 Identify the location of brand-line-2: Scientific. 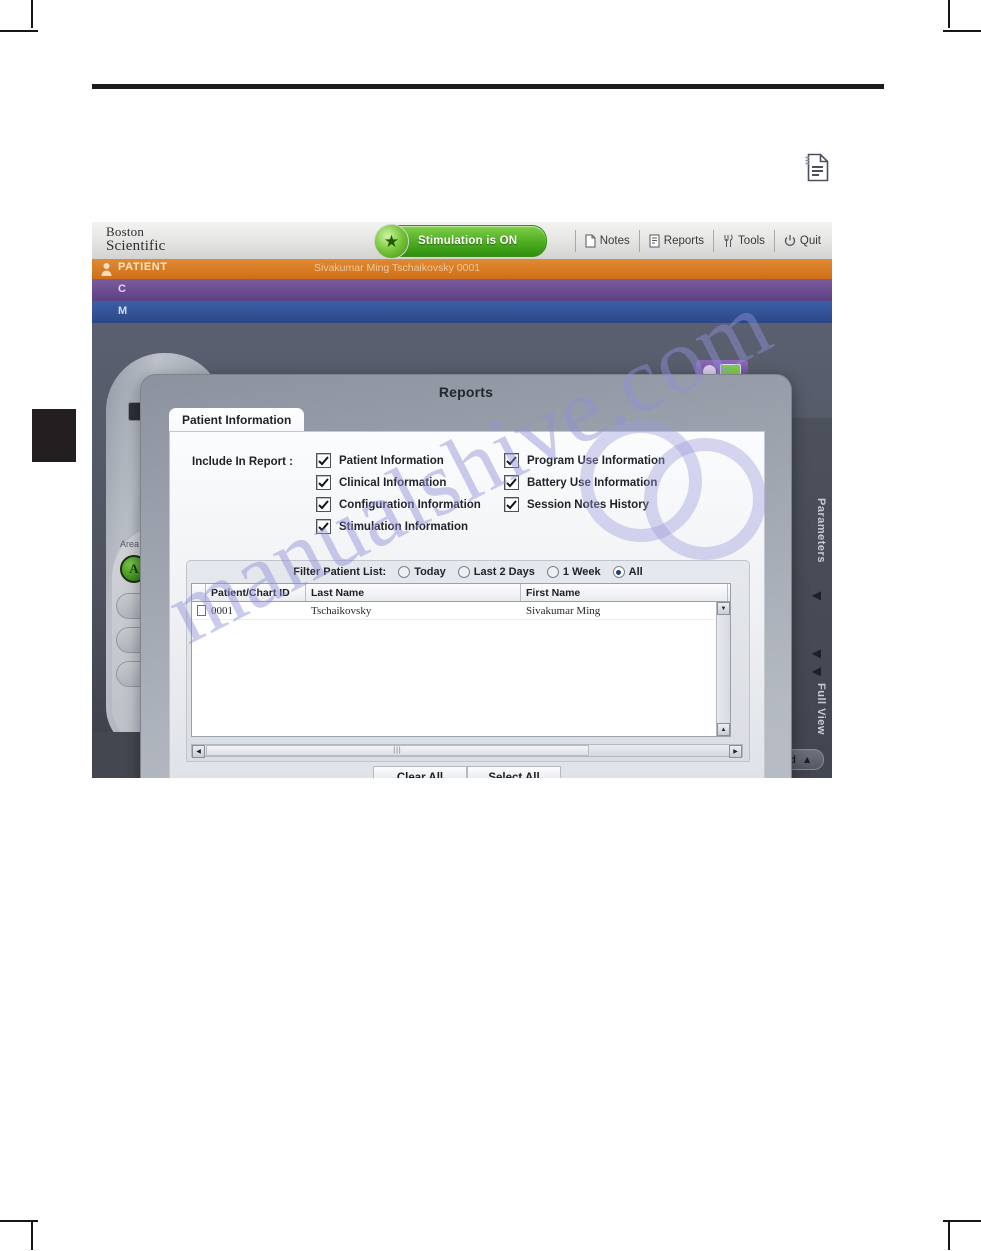
(136, 245).